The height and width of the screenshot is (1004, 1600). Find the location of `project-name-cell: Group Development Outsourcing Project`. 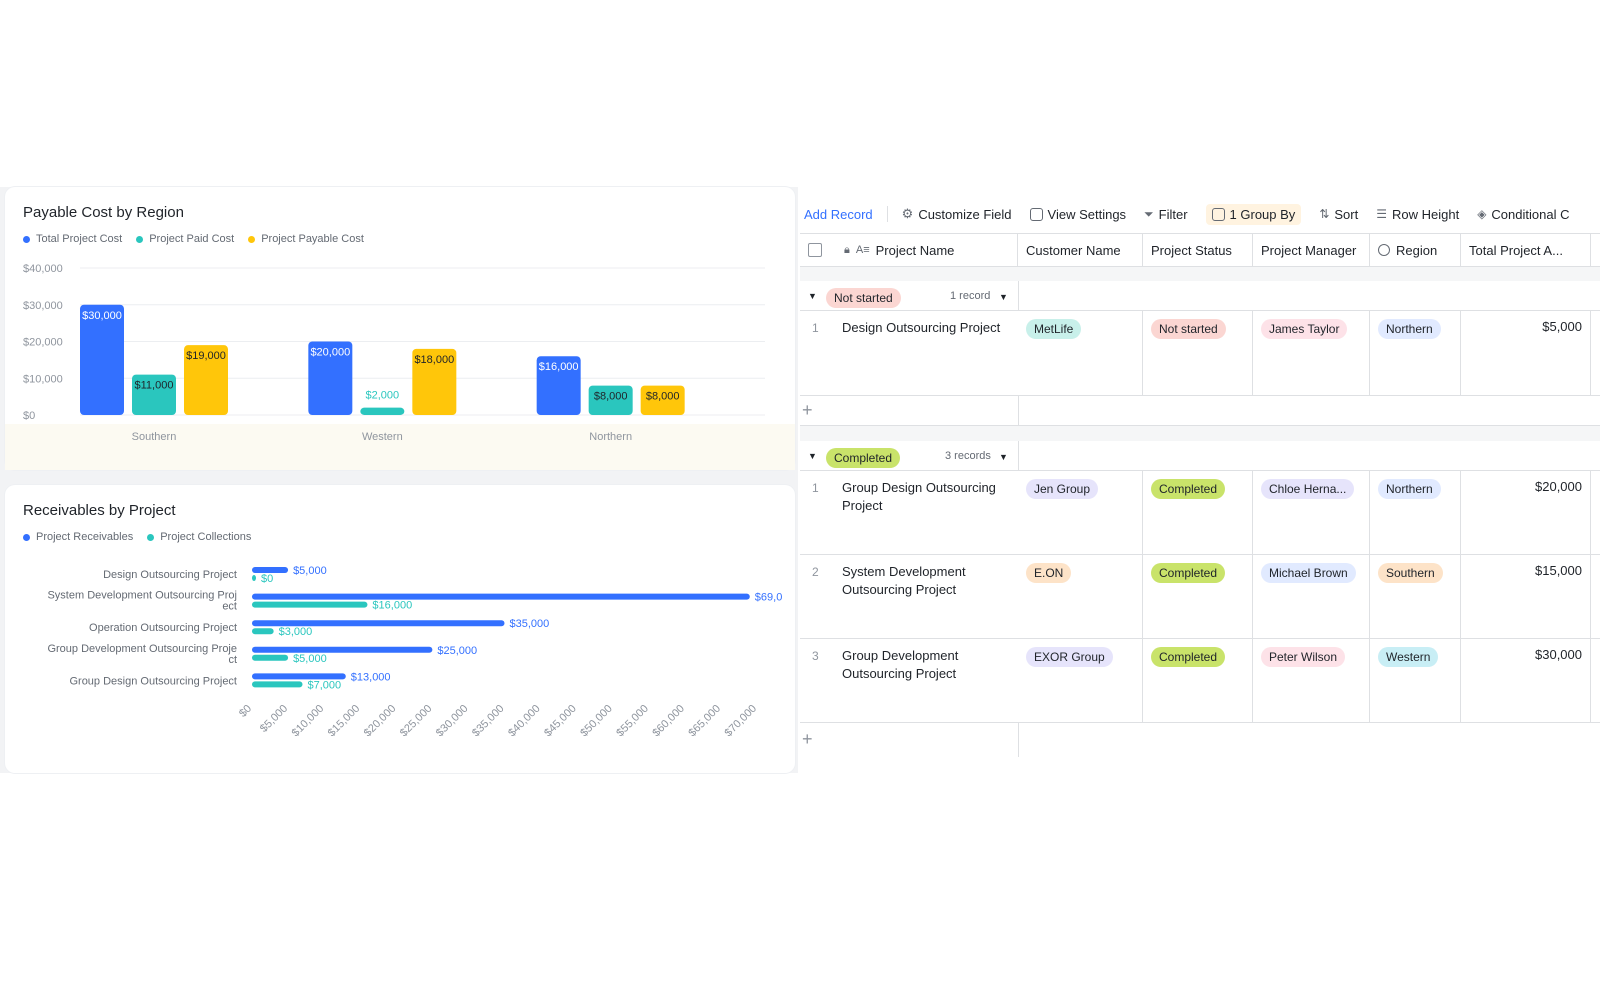

project-name-cell: Group Development Outsourcing Project is located at coordinates (924, 665).